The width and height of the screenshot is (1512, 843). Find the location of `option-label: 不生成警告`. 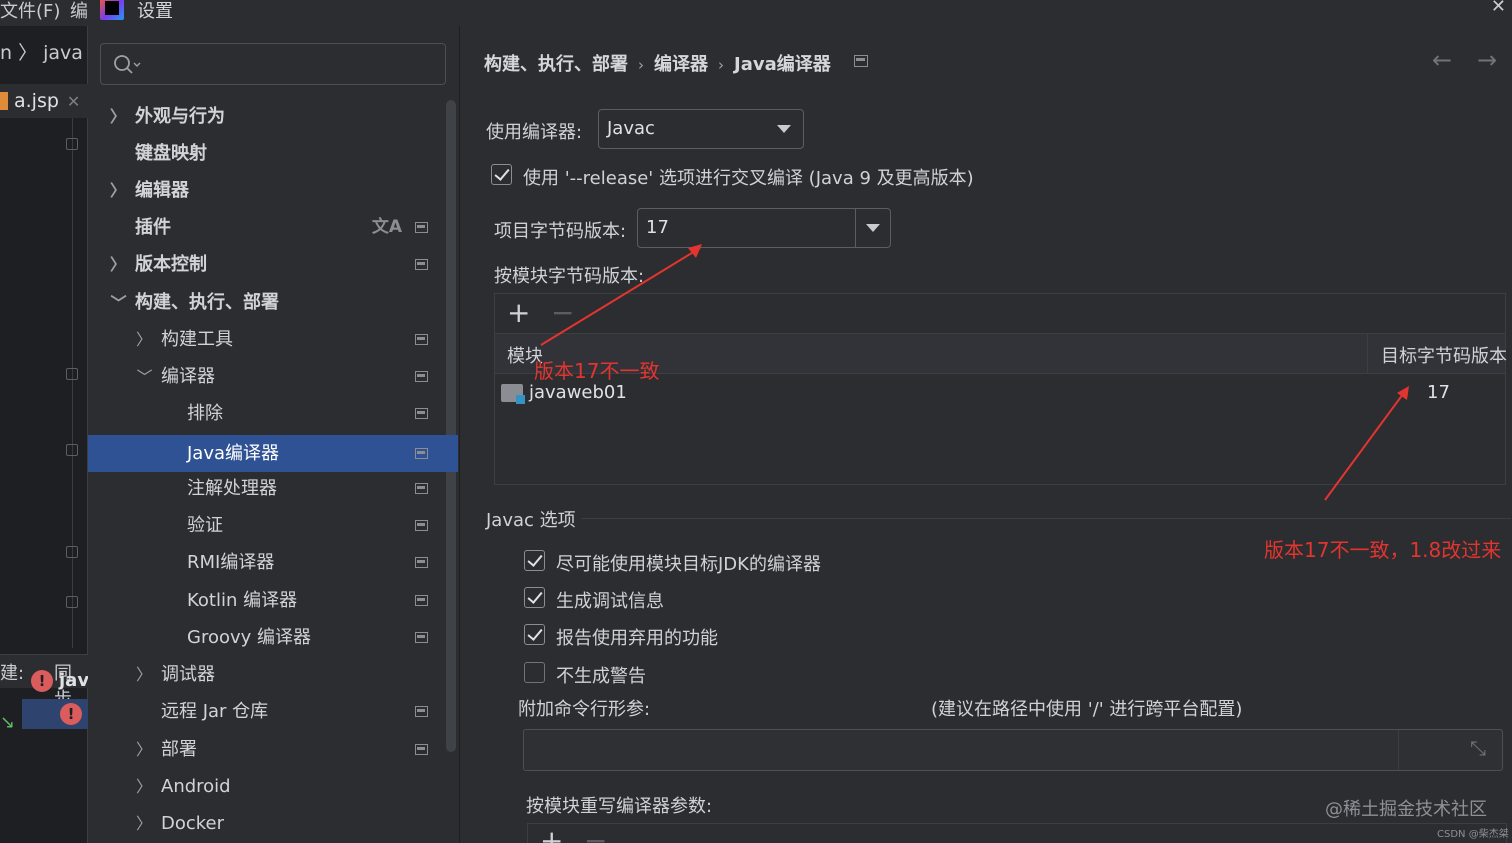

option-label: 不生成警告 is located at coordinates (601, 676).